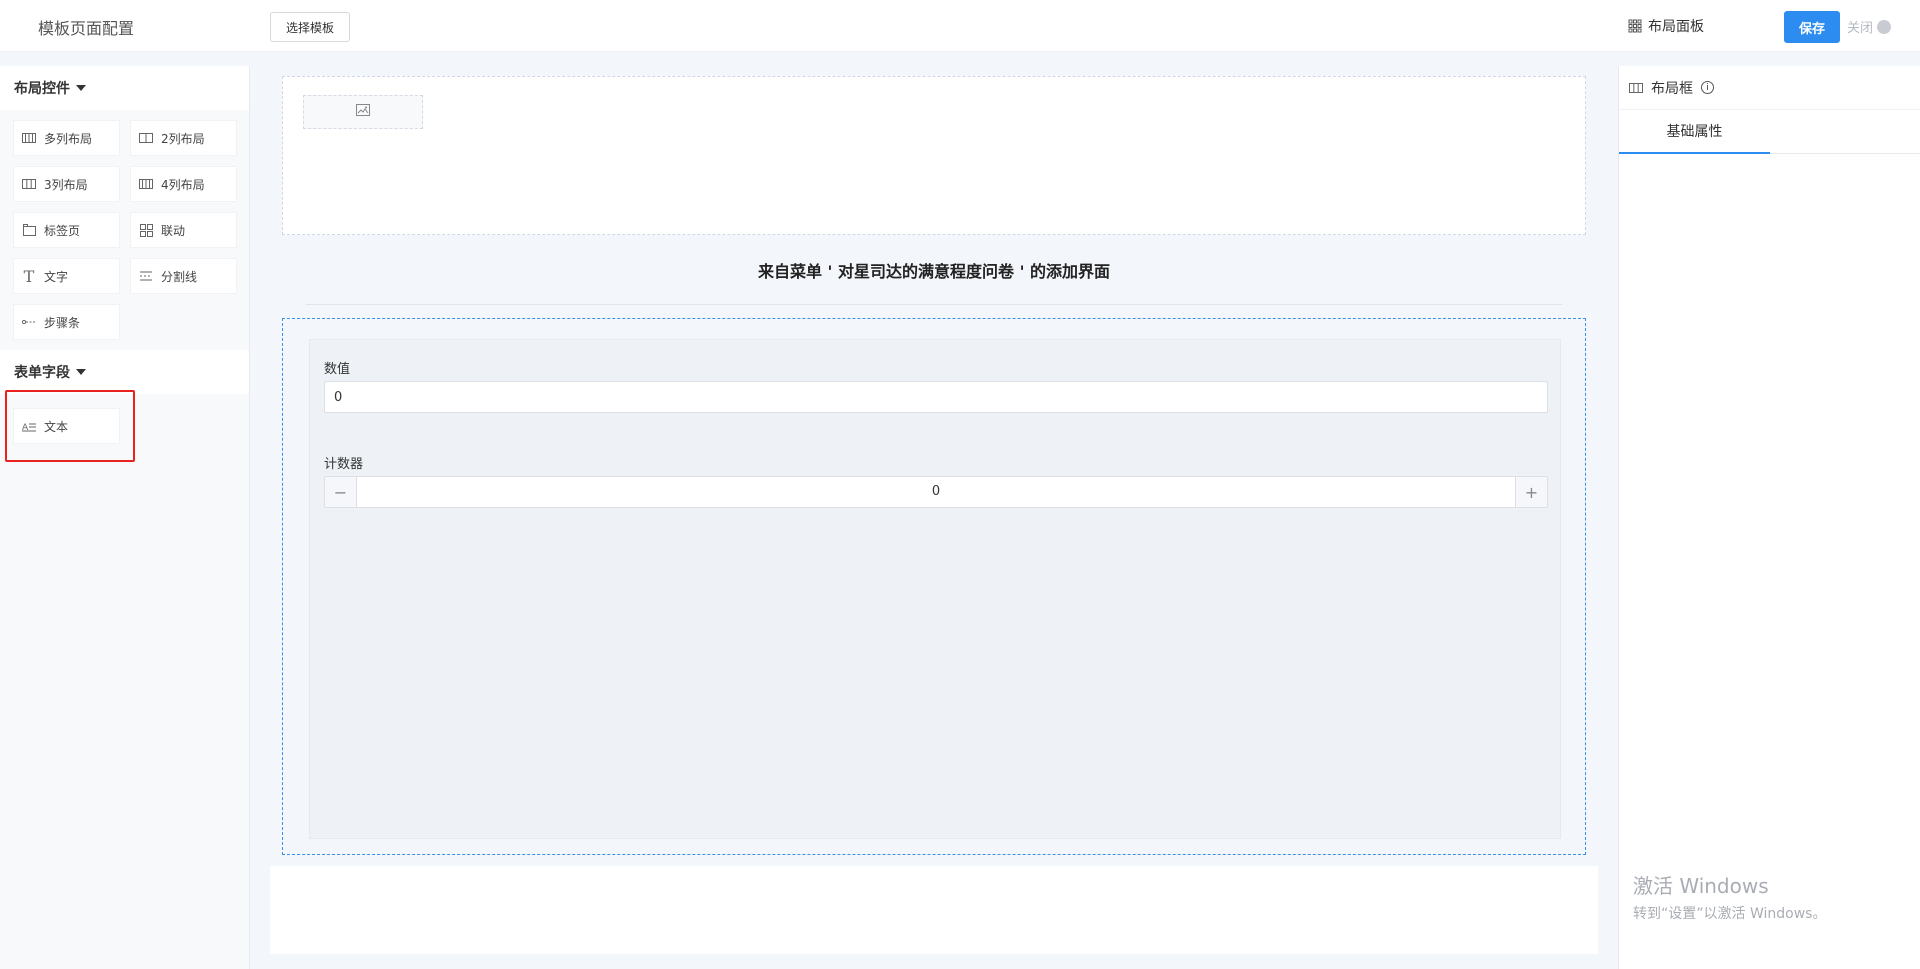 This screenshot has width=1920, height=969. Describe the element at coordinates (1884, 26) in the screenshot. I see `close-toggle-icon` at that location.